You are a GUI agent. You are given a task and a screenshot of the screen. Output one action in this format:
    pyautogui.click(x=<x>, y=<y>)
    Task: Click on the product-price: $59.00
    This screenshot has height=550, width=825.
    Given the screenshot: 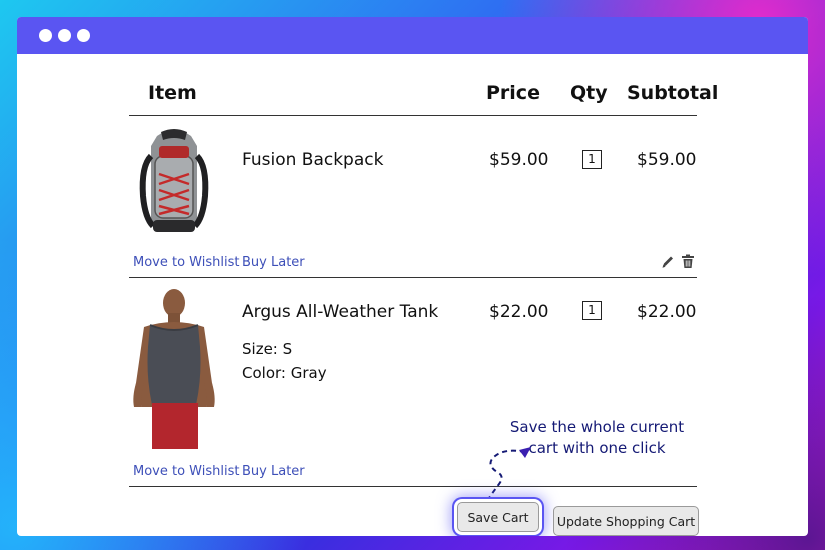 What is the action you would take?
    pyautogui.click(x=519, y=160)
    